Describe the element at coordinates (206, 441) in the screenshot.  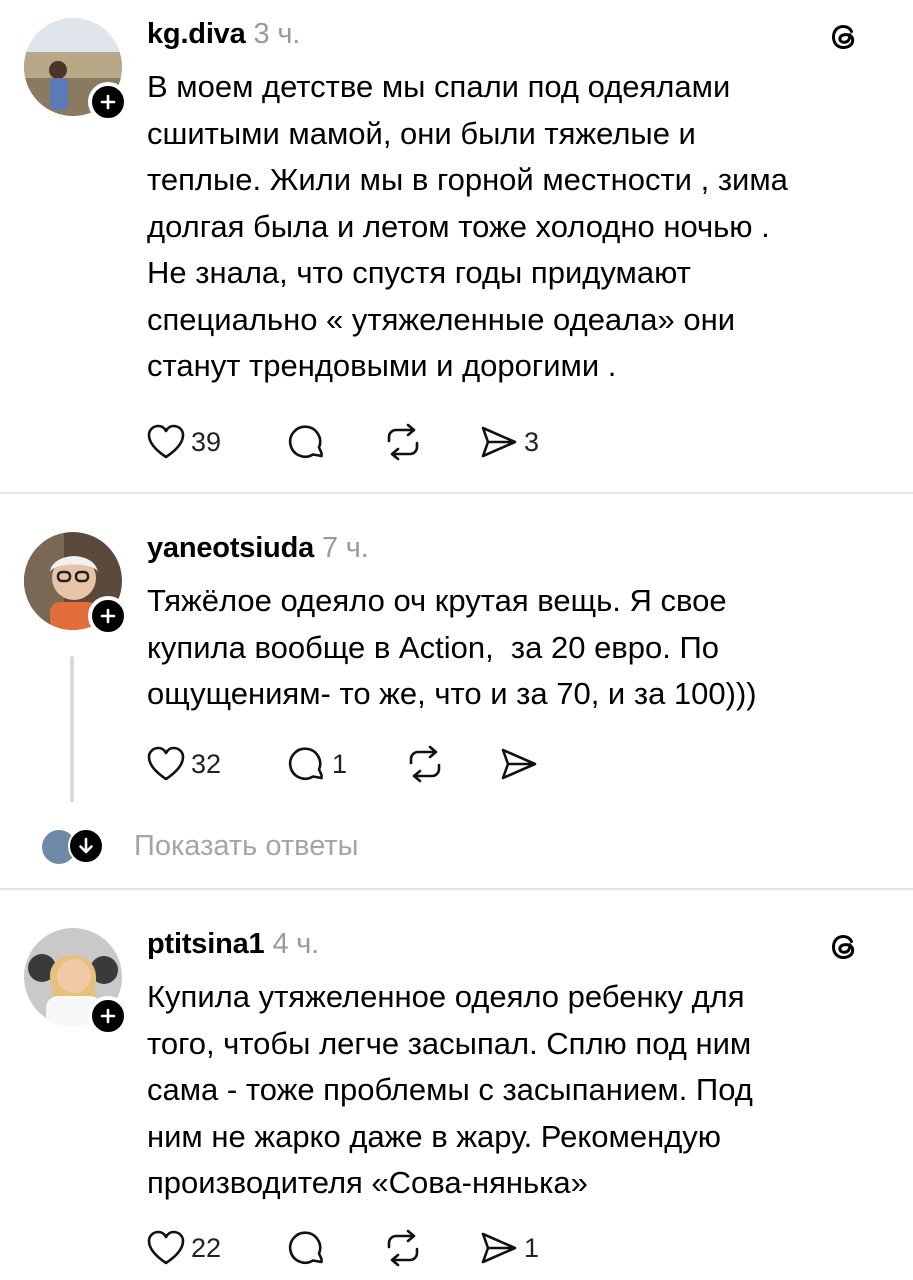
I see `like-count: 39` at that location.